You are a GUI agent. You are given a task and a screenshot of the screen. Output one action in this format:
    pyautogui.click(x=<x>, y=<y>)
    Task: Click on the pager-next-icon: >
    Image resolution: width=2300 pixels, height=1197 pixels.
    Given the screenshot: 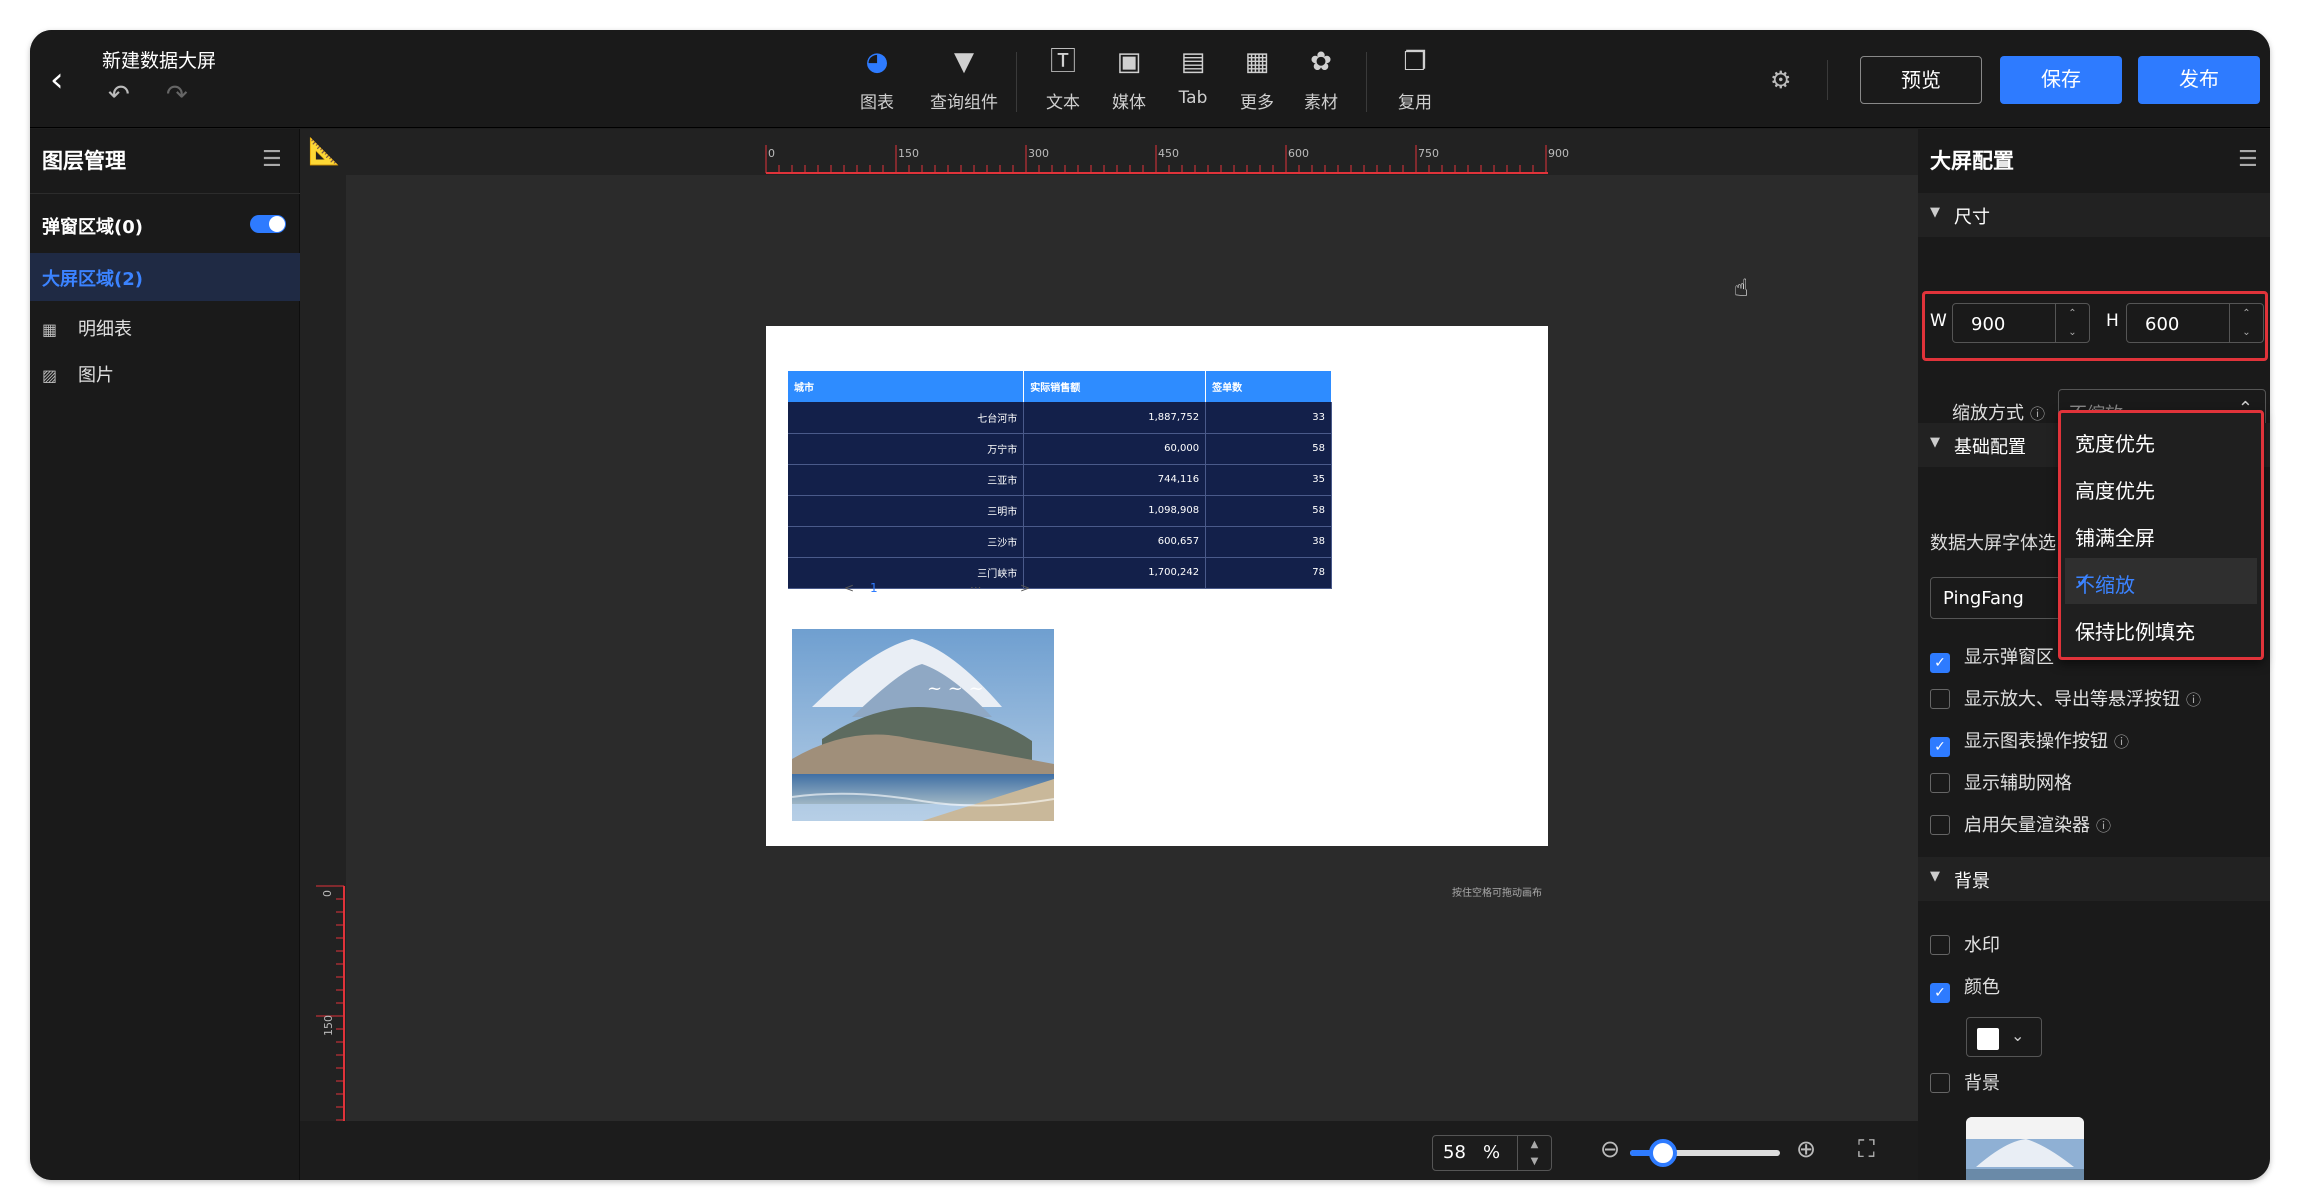 What is the action you would take?
    pyautogui.click(x=1025, y=588)
    